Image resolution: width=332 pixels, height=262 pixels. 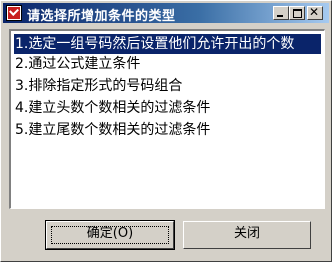 I want to click on minimize-button, so click(x=281, y=13).